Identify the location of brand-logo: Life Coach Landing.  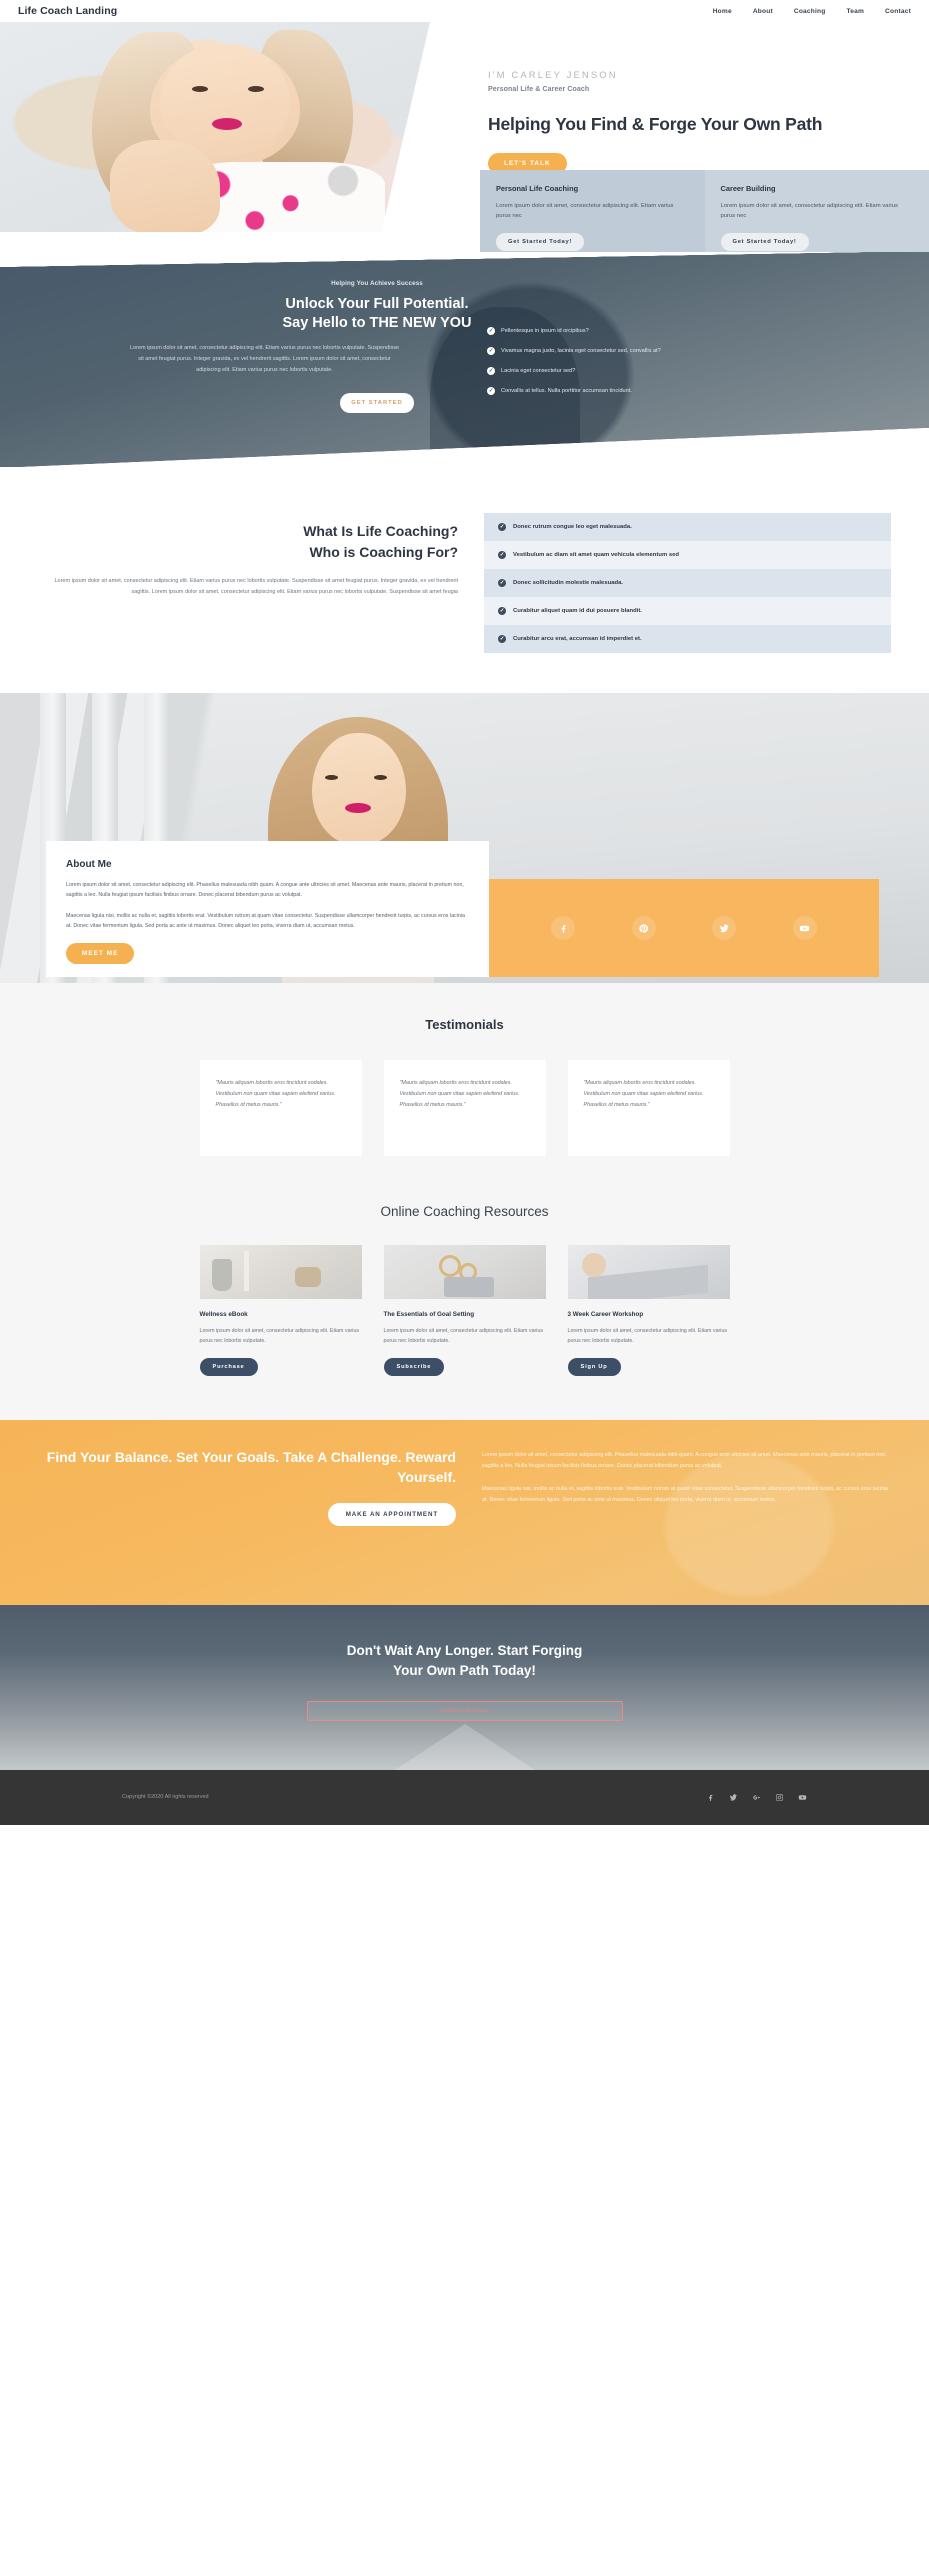
(67, 11).